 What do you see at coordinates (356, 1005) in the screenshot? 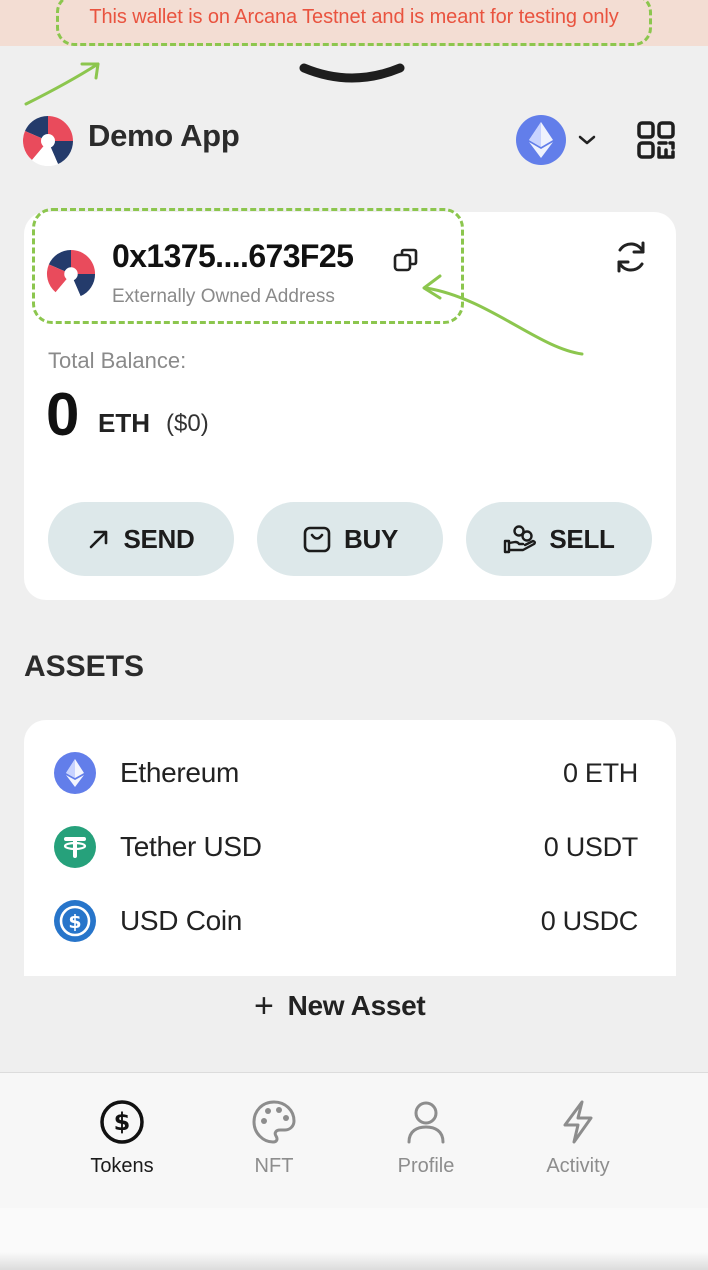
I see `new-asset-label: New Asset` at bounding box center [356, 1005].